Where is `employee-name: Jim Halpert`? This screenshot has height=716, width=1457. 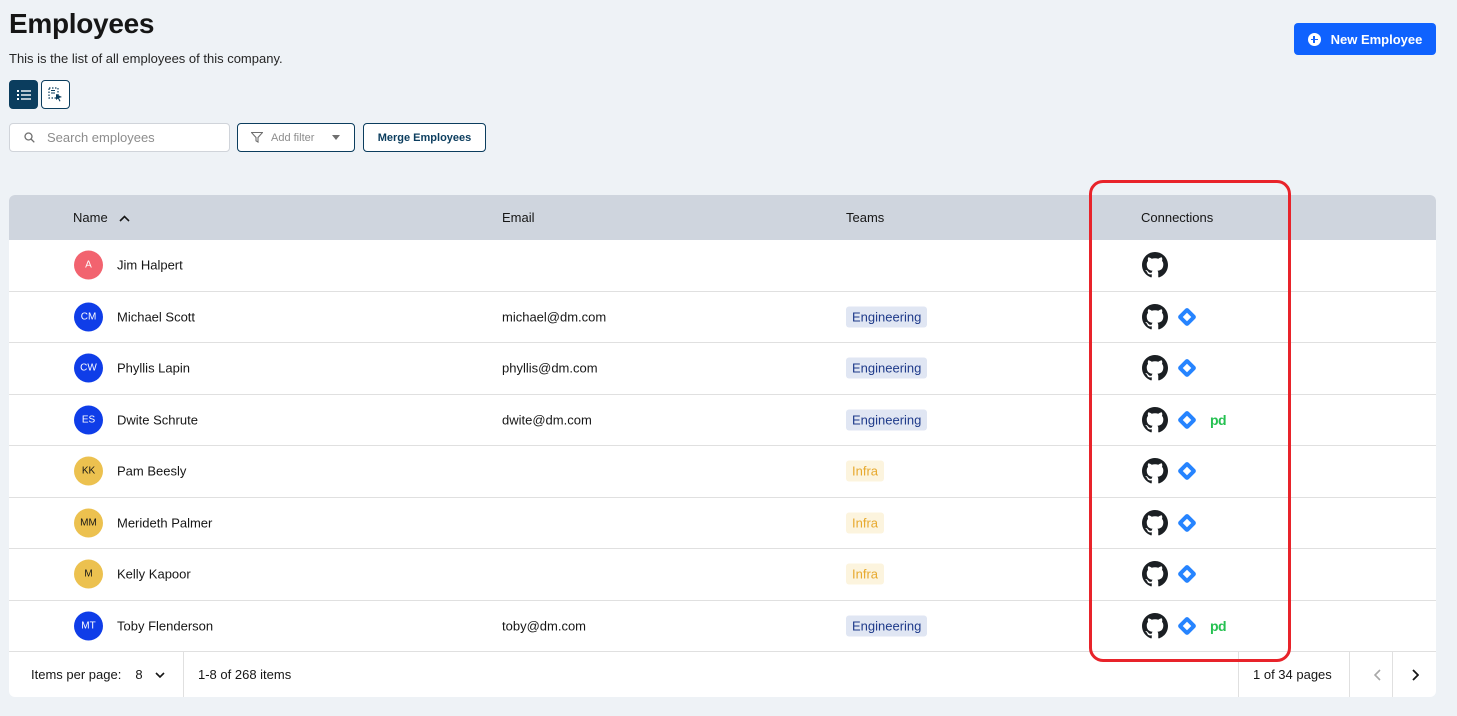
employee-name: Jim Halpert is located at coordinates (150, 265).